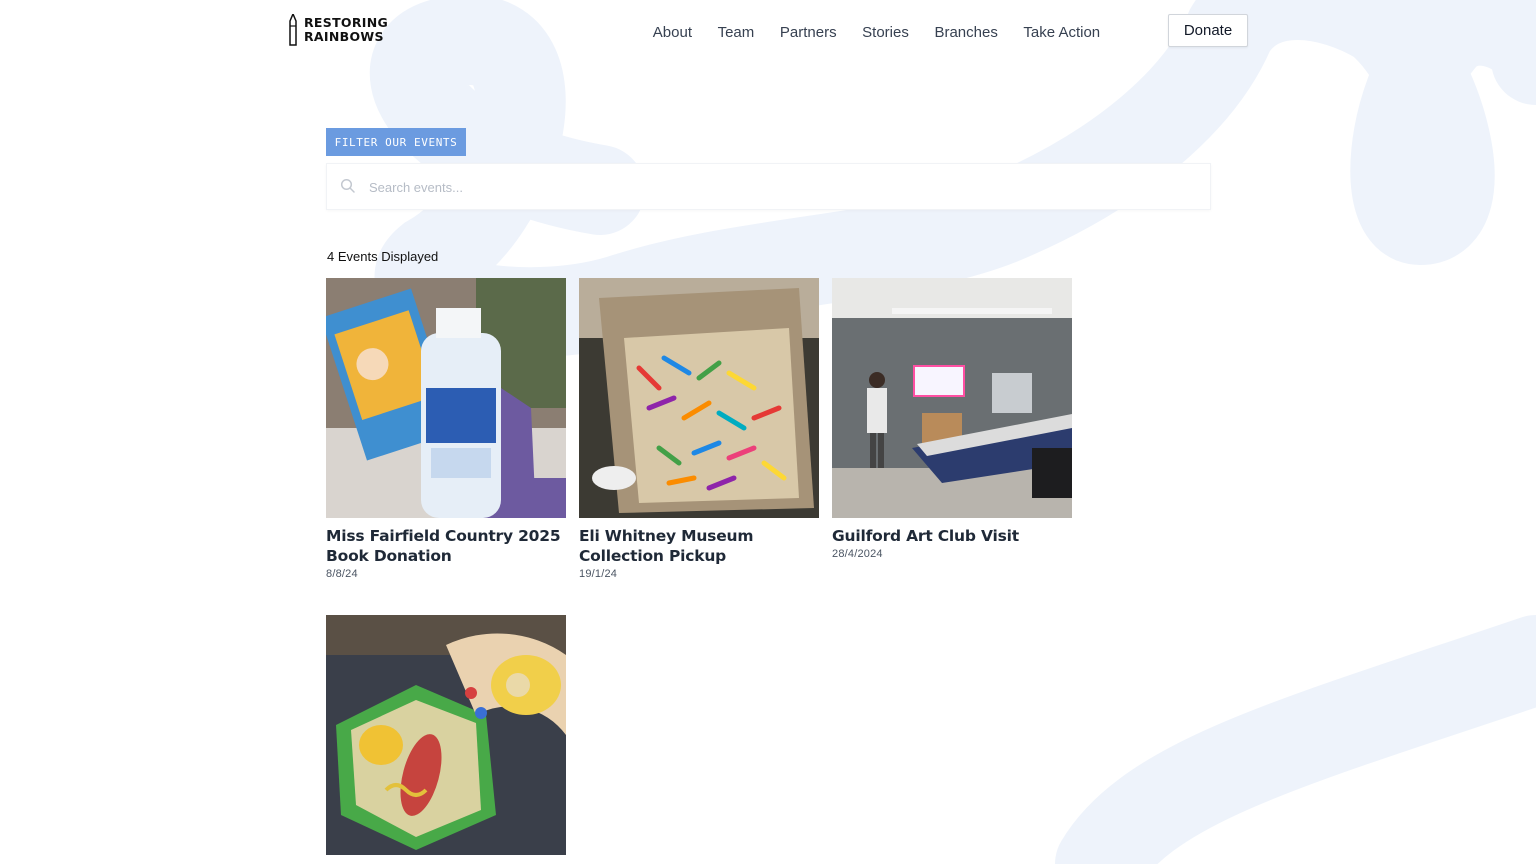 The height and width of the screenshot is (864, 1536). I want to click on search-icon, so click(347, 185).